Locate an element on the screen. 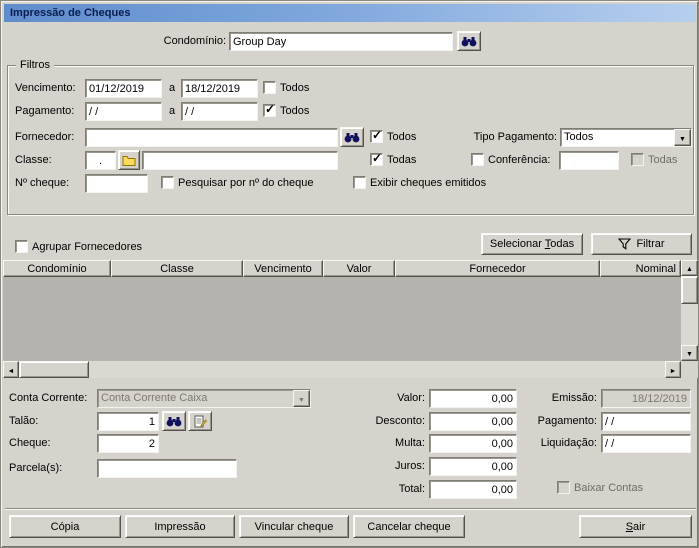 The height and width of the screenshot is (548, 699). parcelas-input is located at coordinates (167, 468).